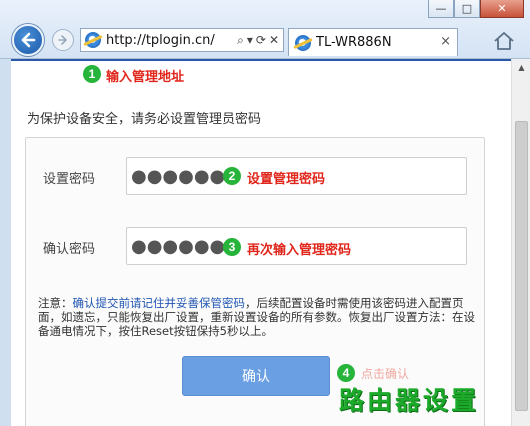 The height and width of the screenshot is (426, 530). What do you see at coordinates (502, 9) in the screenshot?
I see `close-window-button: ✕` at bounding box center [502, 9].